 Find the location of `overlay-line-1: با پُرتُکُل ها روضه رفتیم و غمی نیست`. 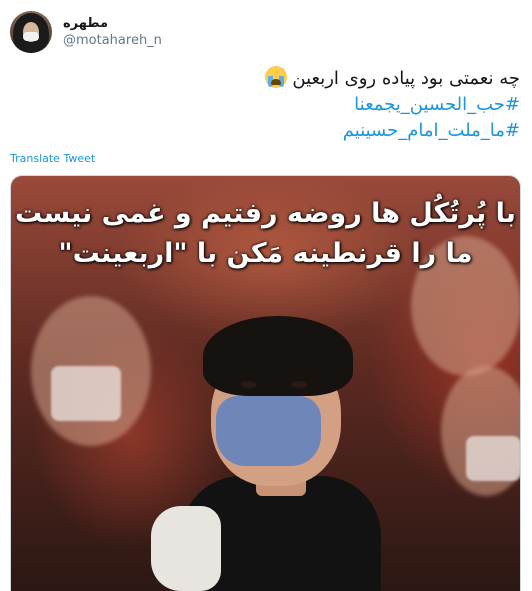

overlay-line-1: با پُرتُکُل ها روضه رفتیم و غمی نیست is located at coordinates (265, 213).